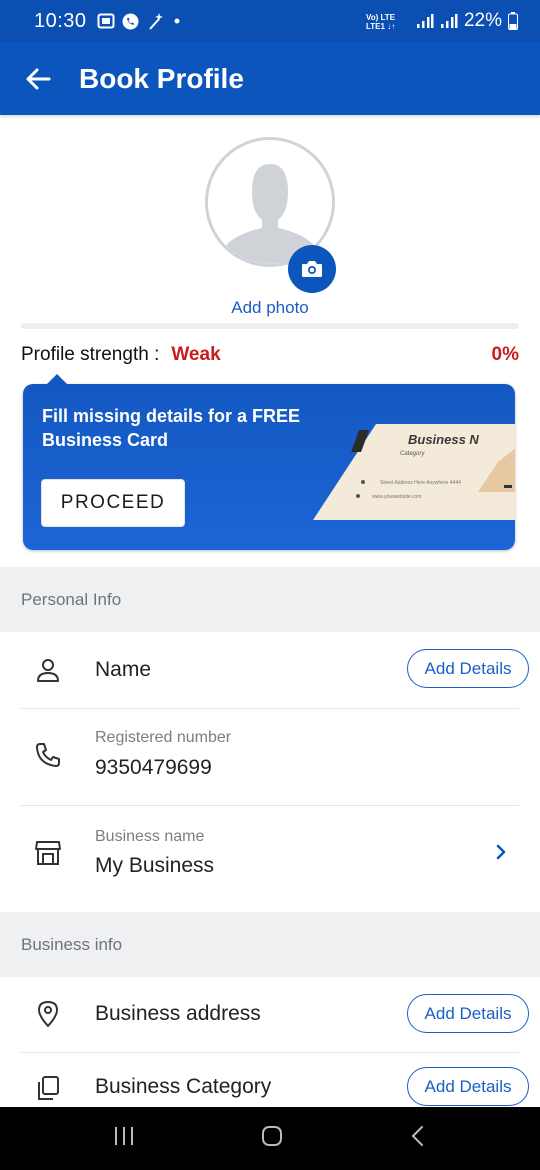  Describe the element at coordinates (270, 21) in the screenshot. I see `status-bar: 10:30 Vo) LTE LTE1 ↓↑ 22%` at that location.